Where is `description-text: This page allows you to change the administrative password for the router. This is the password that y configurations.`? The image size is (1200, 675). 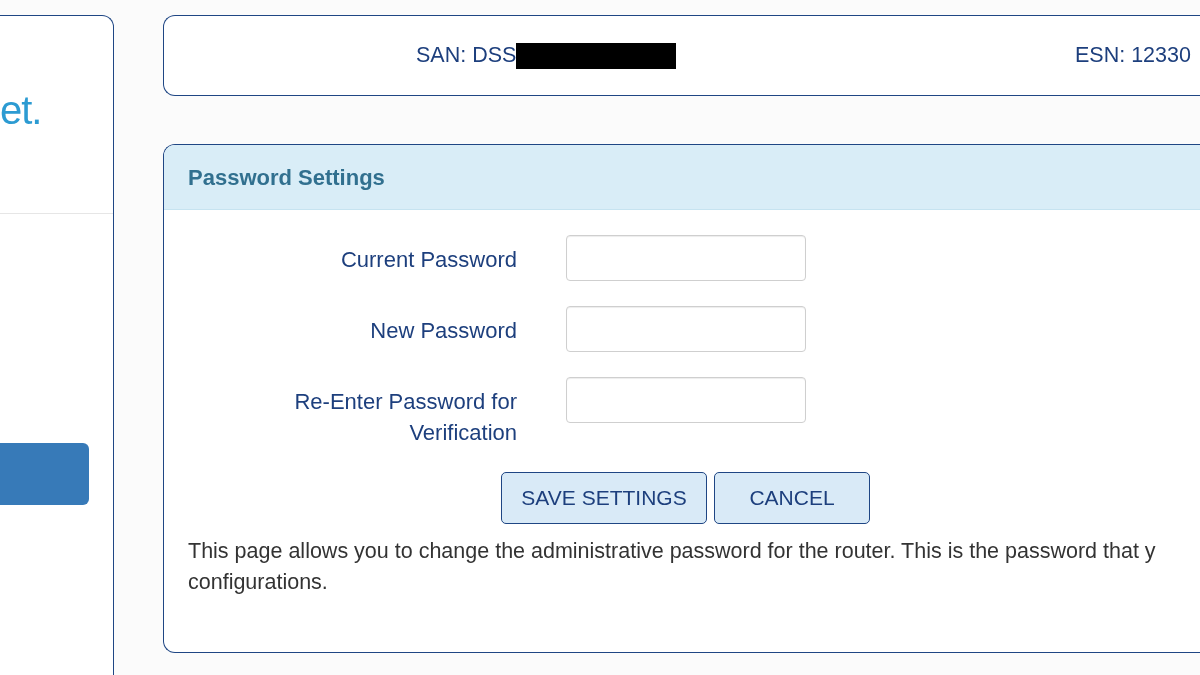 description-text: This page allows you to change the administrative password for the router. This is the password that y configurations. is located at coordinates (672, 567).